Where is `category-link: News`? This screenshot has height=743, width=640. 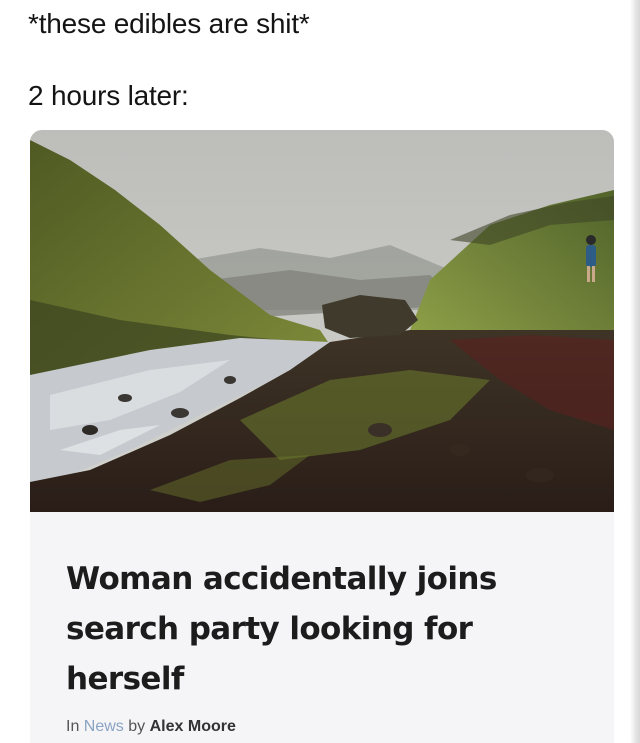 category-link: News is located at coordinates (104, 726).